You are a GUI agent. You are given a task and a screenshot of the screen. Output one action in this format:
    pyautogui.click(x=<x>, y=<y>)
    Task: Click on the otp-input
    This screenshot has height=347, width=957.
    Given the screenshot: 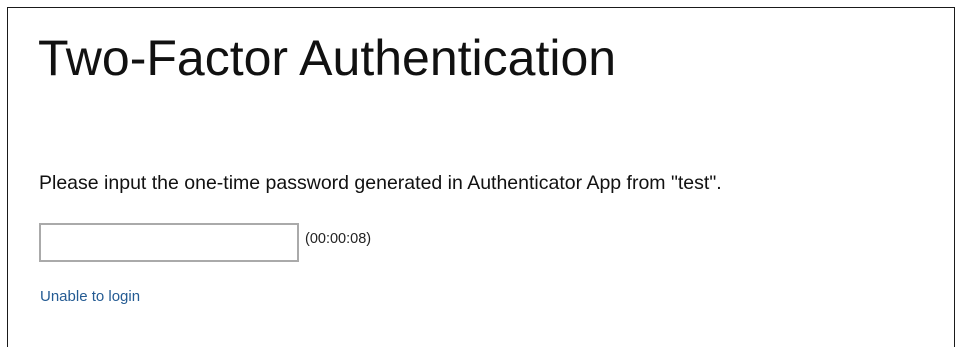 What is the action you would take?
    pyautogui.click(x=169, y=242)
    